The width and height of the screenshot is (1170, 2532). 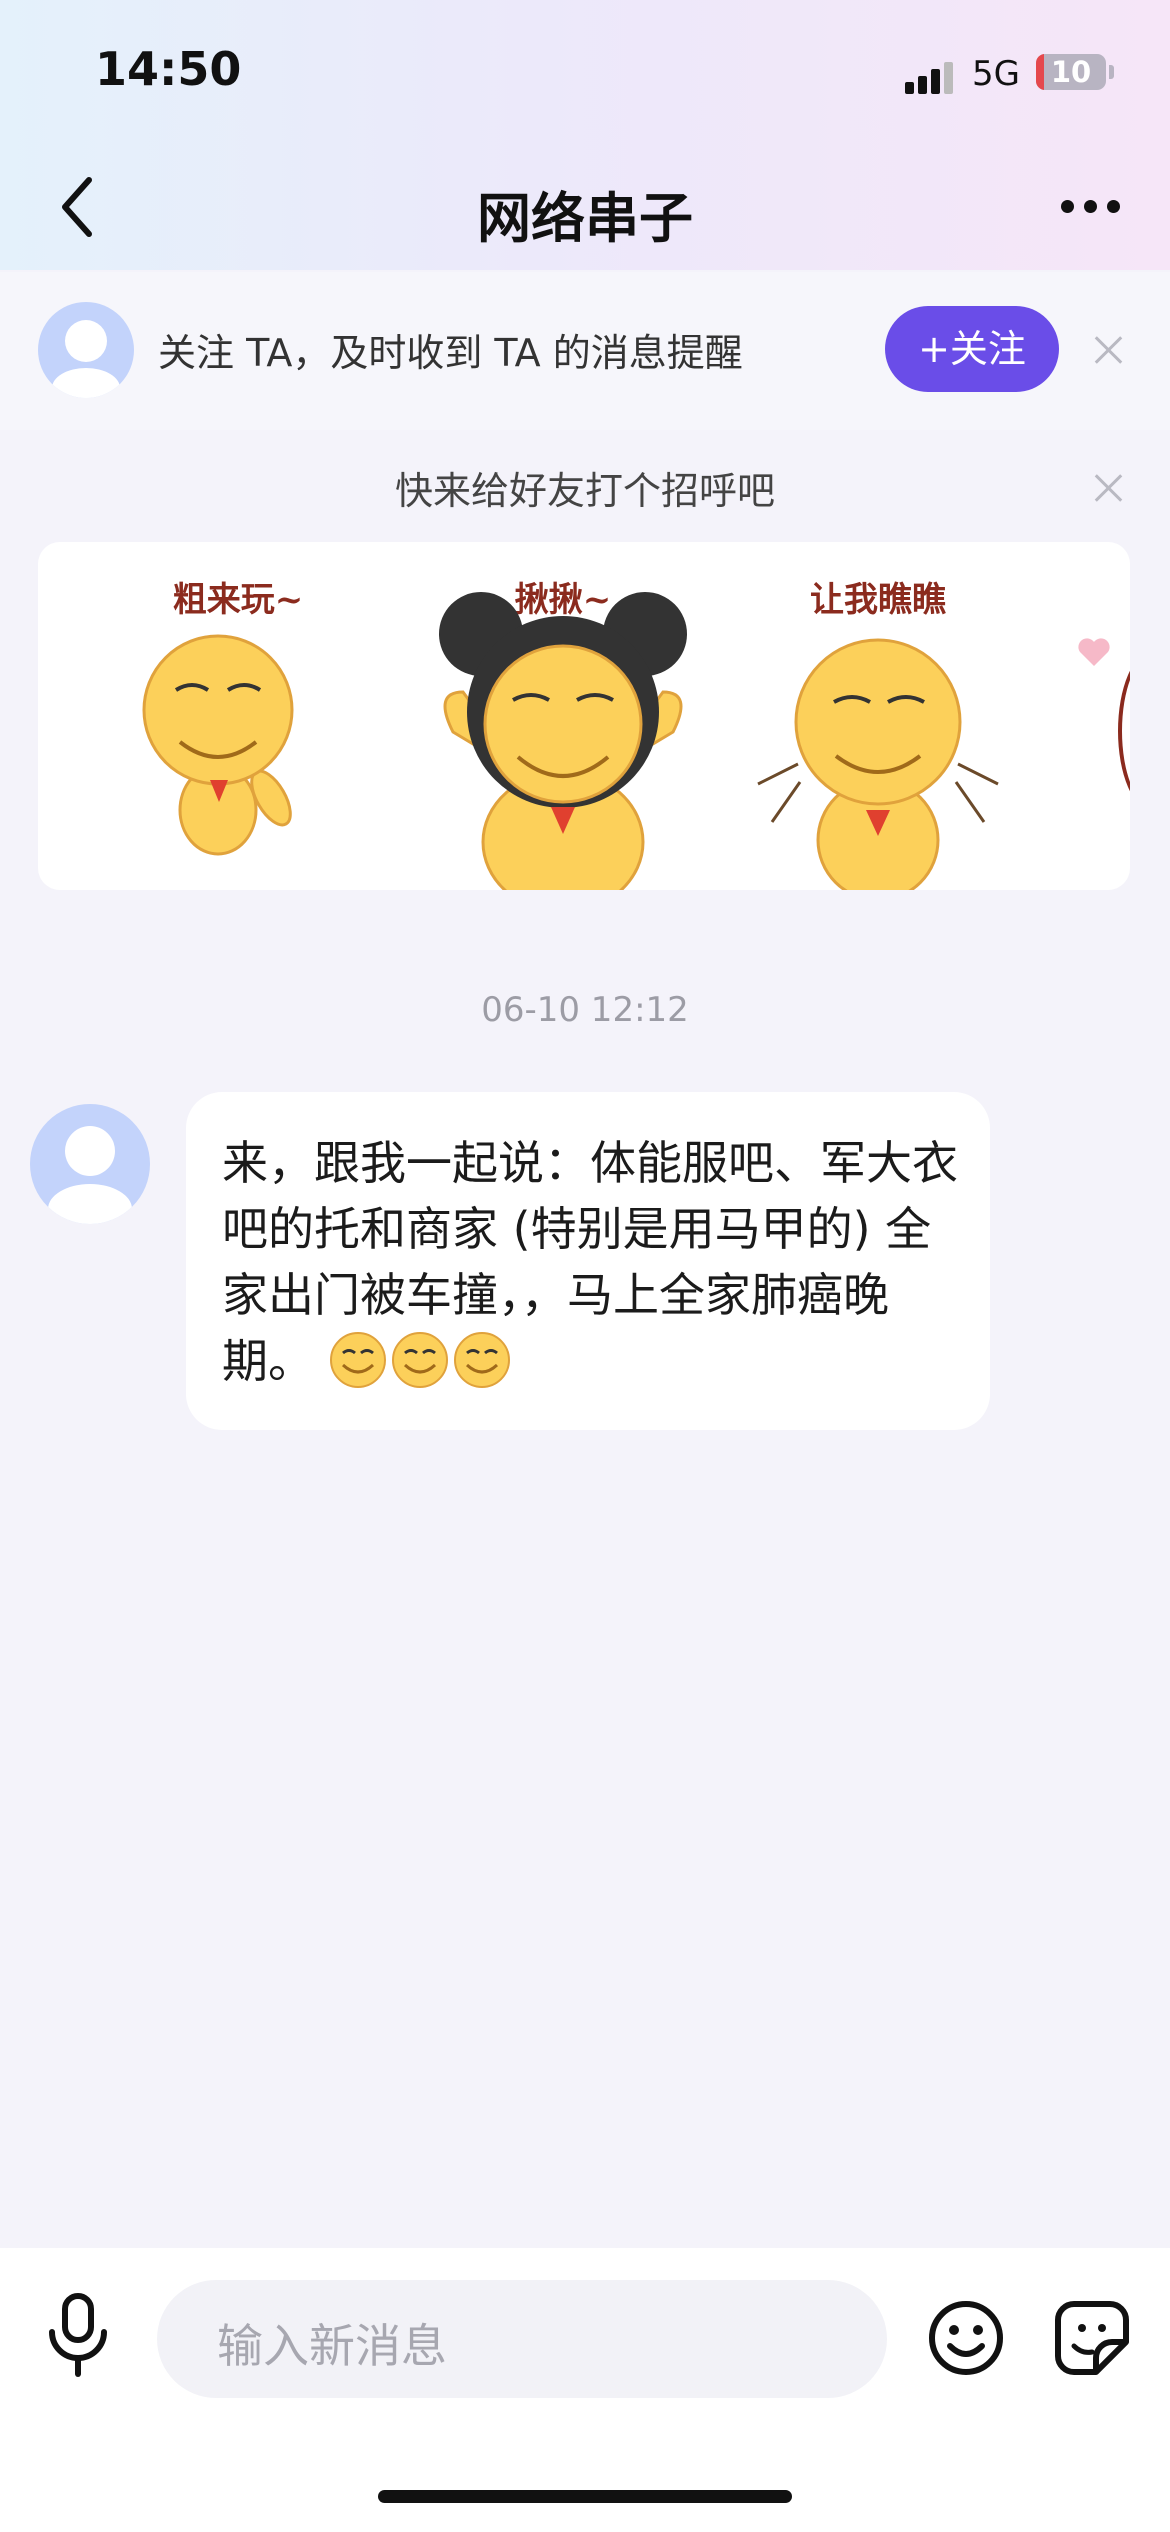 What do you see at coordinates (585, 70) in the screenshot?
I see `status-bar: 14:50 5G 10` at bounding box center [585, 70].